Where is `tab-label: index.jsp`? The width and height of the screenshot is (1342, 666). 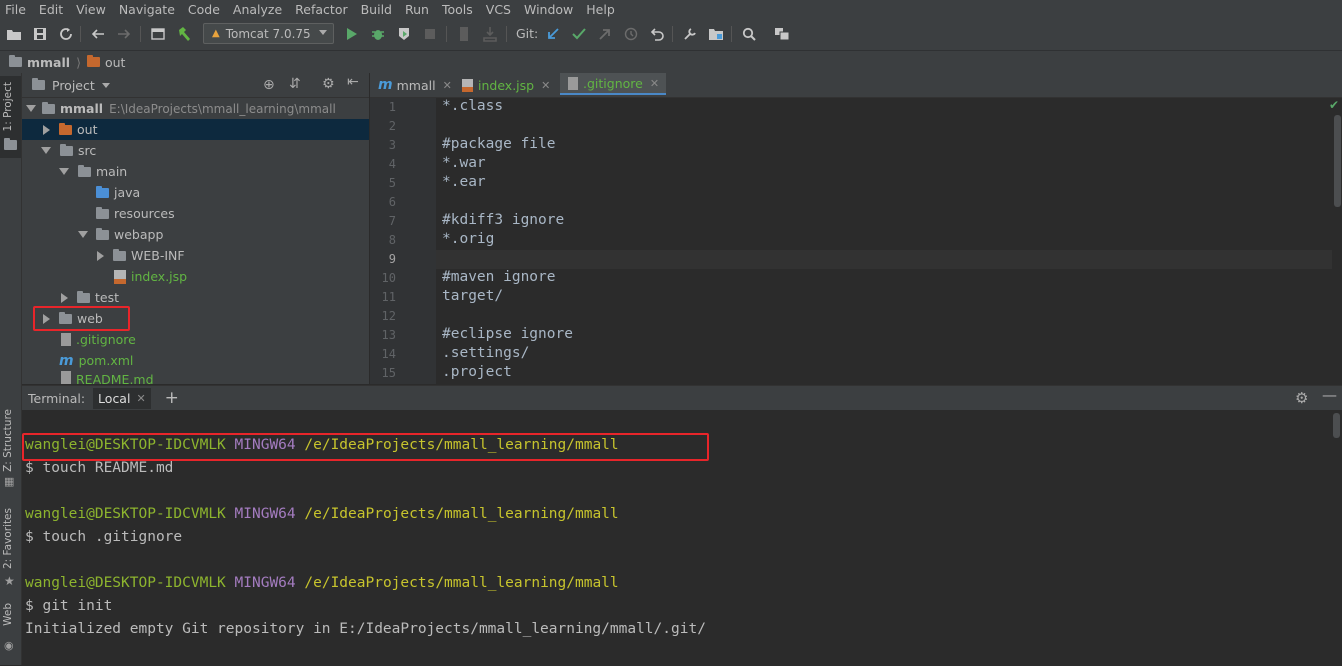
tab-label: index.jsp is located at coordinates (506, 85).